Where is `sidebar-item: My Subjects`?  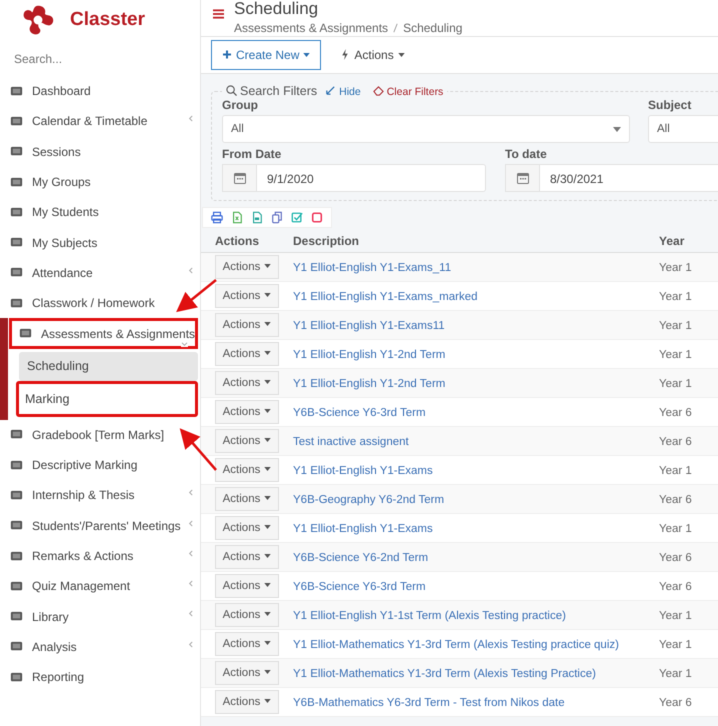 sidebar-item: My Subjects is located at coordinates (100, 242).